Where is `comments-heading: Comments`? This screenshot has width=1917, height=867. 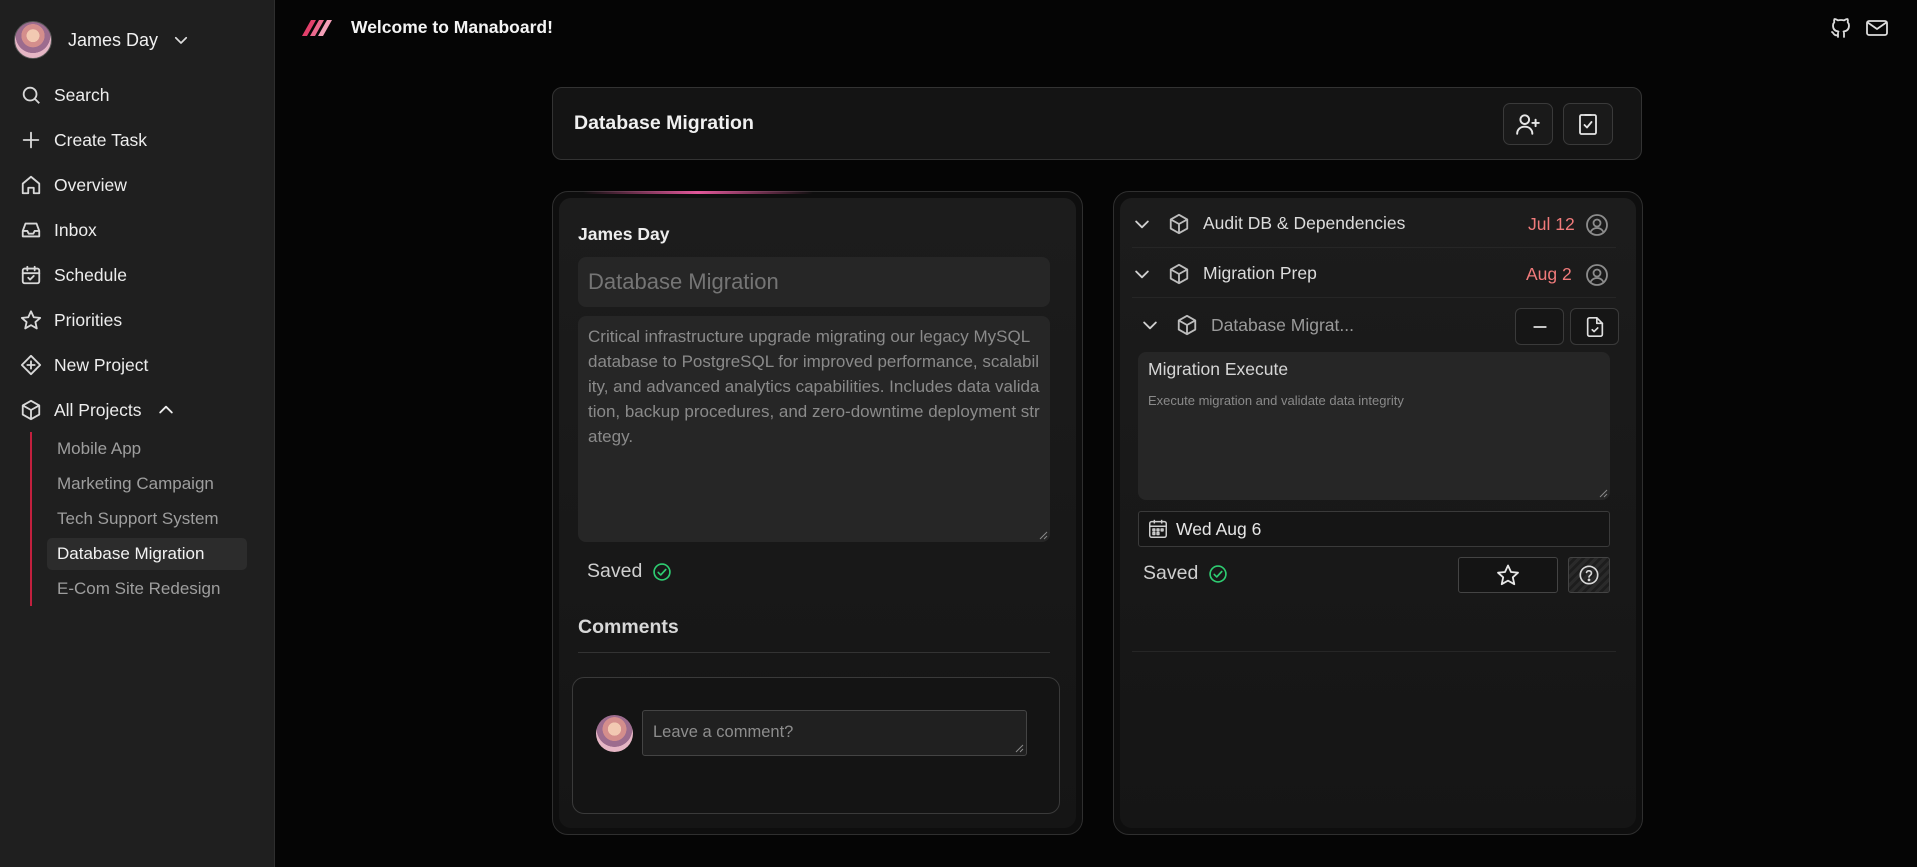 comments-heading: Comments is located at coordinates (628, 627).